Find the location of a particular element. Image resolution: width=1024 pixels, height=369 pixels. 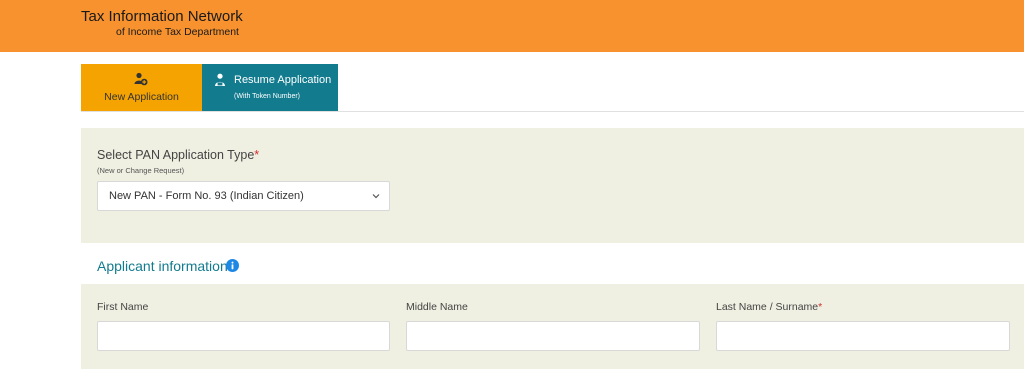

pan-type-select: New PAN - Form No. 93 (Indian Citizen) is located at coordinates (243, 196).